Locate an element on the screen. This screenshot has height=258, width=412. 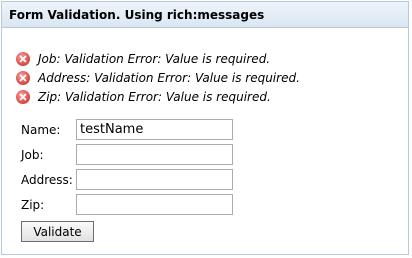
form-row-name: Name: is located at coordinates (127, 129).